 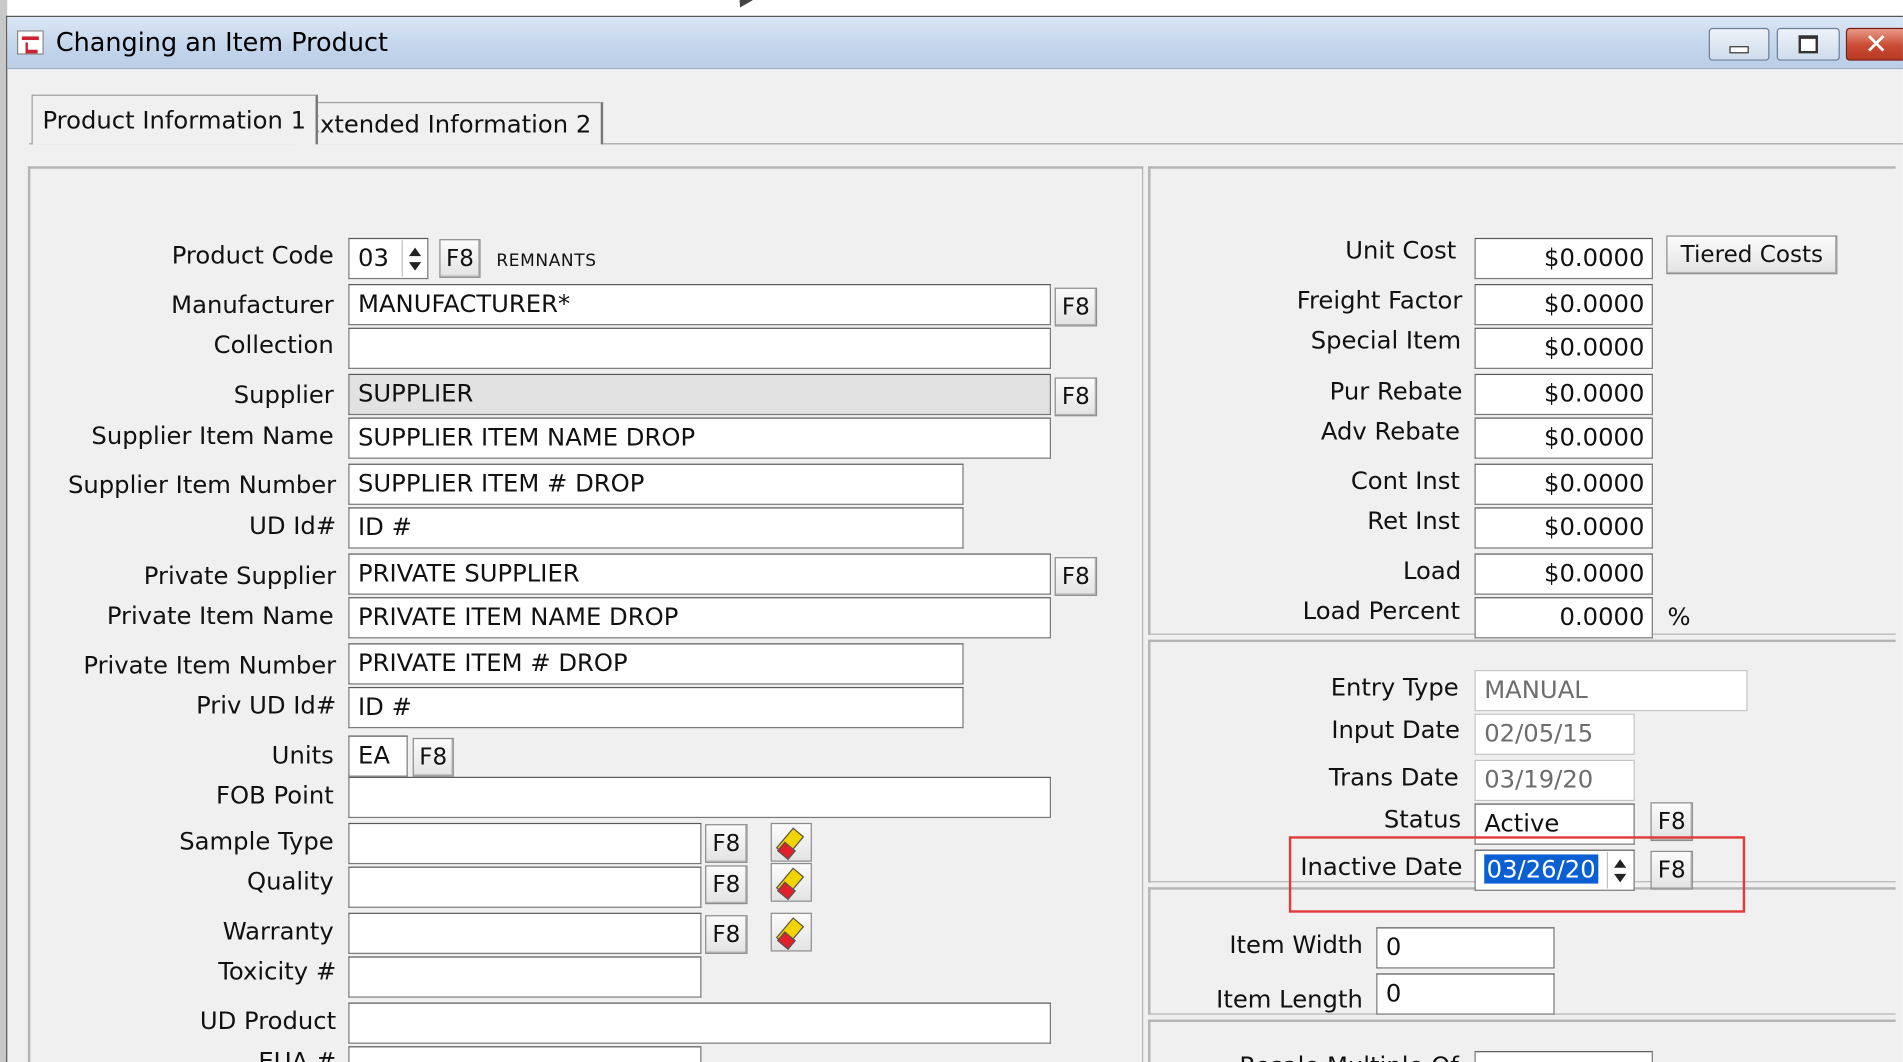 I want to click on supplier-f8-button: F8, so click(x=1076, y=397).